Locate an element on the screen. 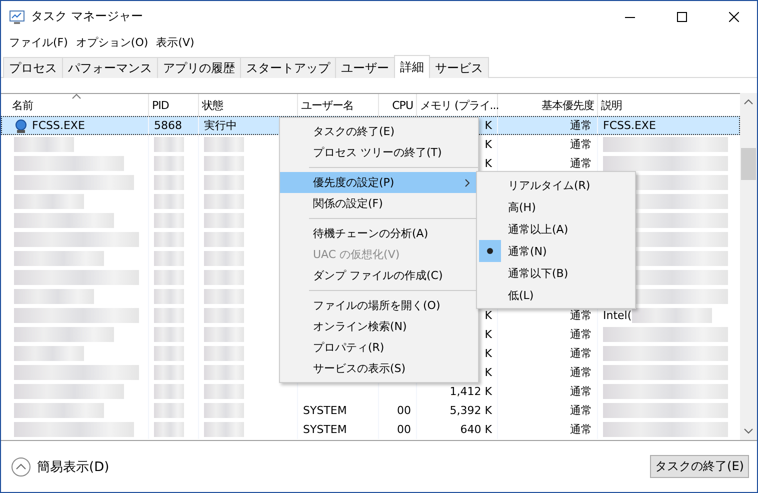  table-cell: 実行中 is located at coordinates (220, 125).